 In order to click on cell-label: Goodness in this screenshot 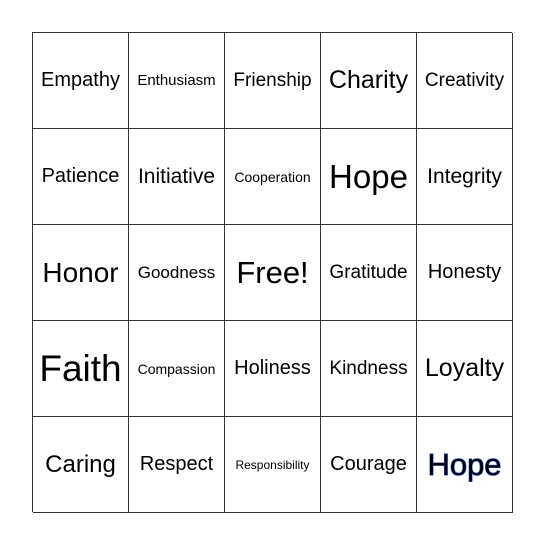, I will do `click(176, 272)`.